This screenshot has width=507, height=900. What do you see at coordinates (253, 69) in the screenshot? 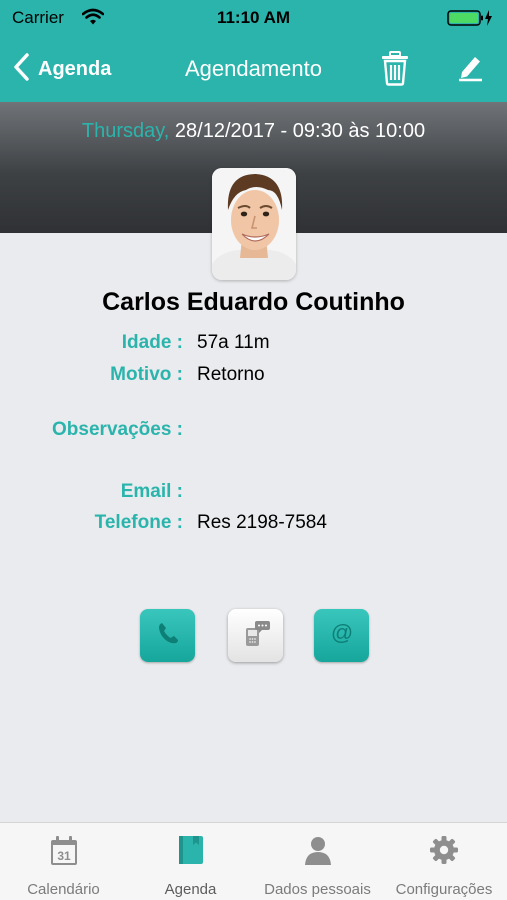
I see `navigation-bar: Agenda Agendamento` at bounding box center [253, 69].